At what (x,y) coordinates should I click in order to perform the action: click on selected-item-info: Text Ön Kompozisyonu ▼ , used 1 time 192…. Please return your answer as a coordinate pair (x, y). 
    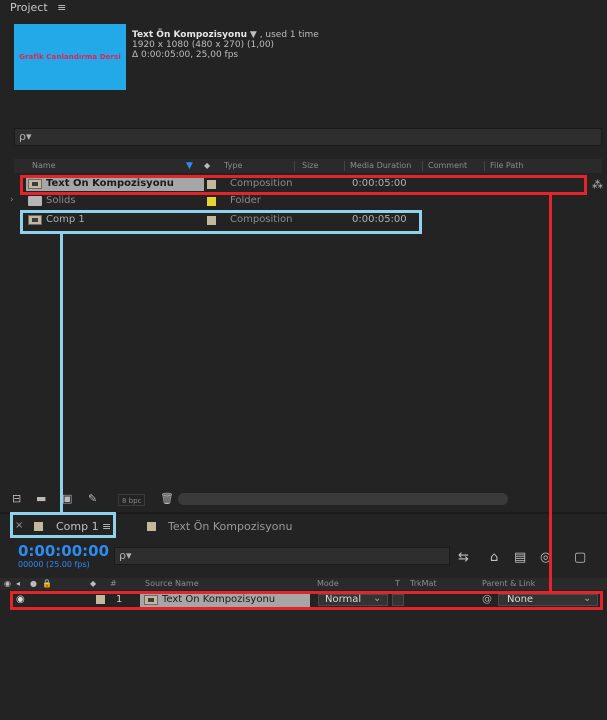
    Looking at the image, I should click on (225, 45).